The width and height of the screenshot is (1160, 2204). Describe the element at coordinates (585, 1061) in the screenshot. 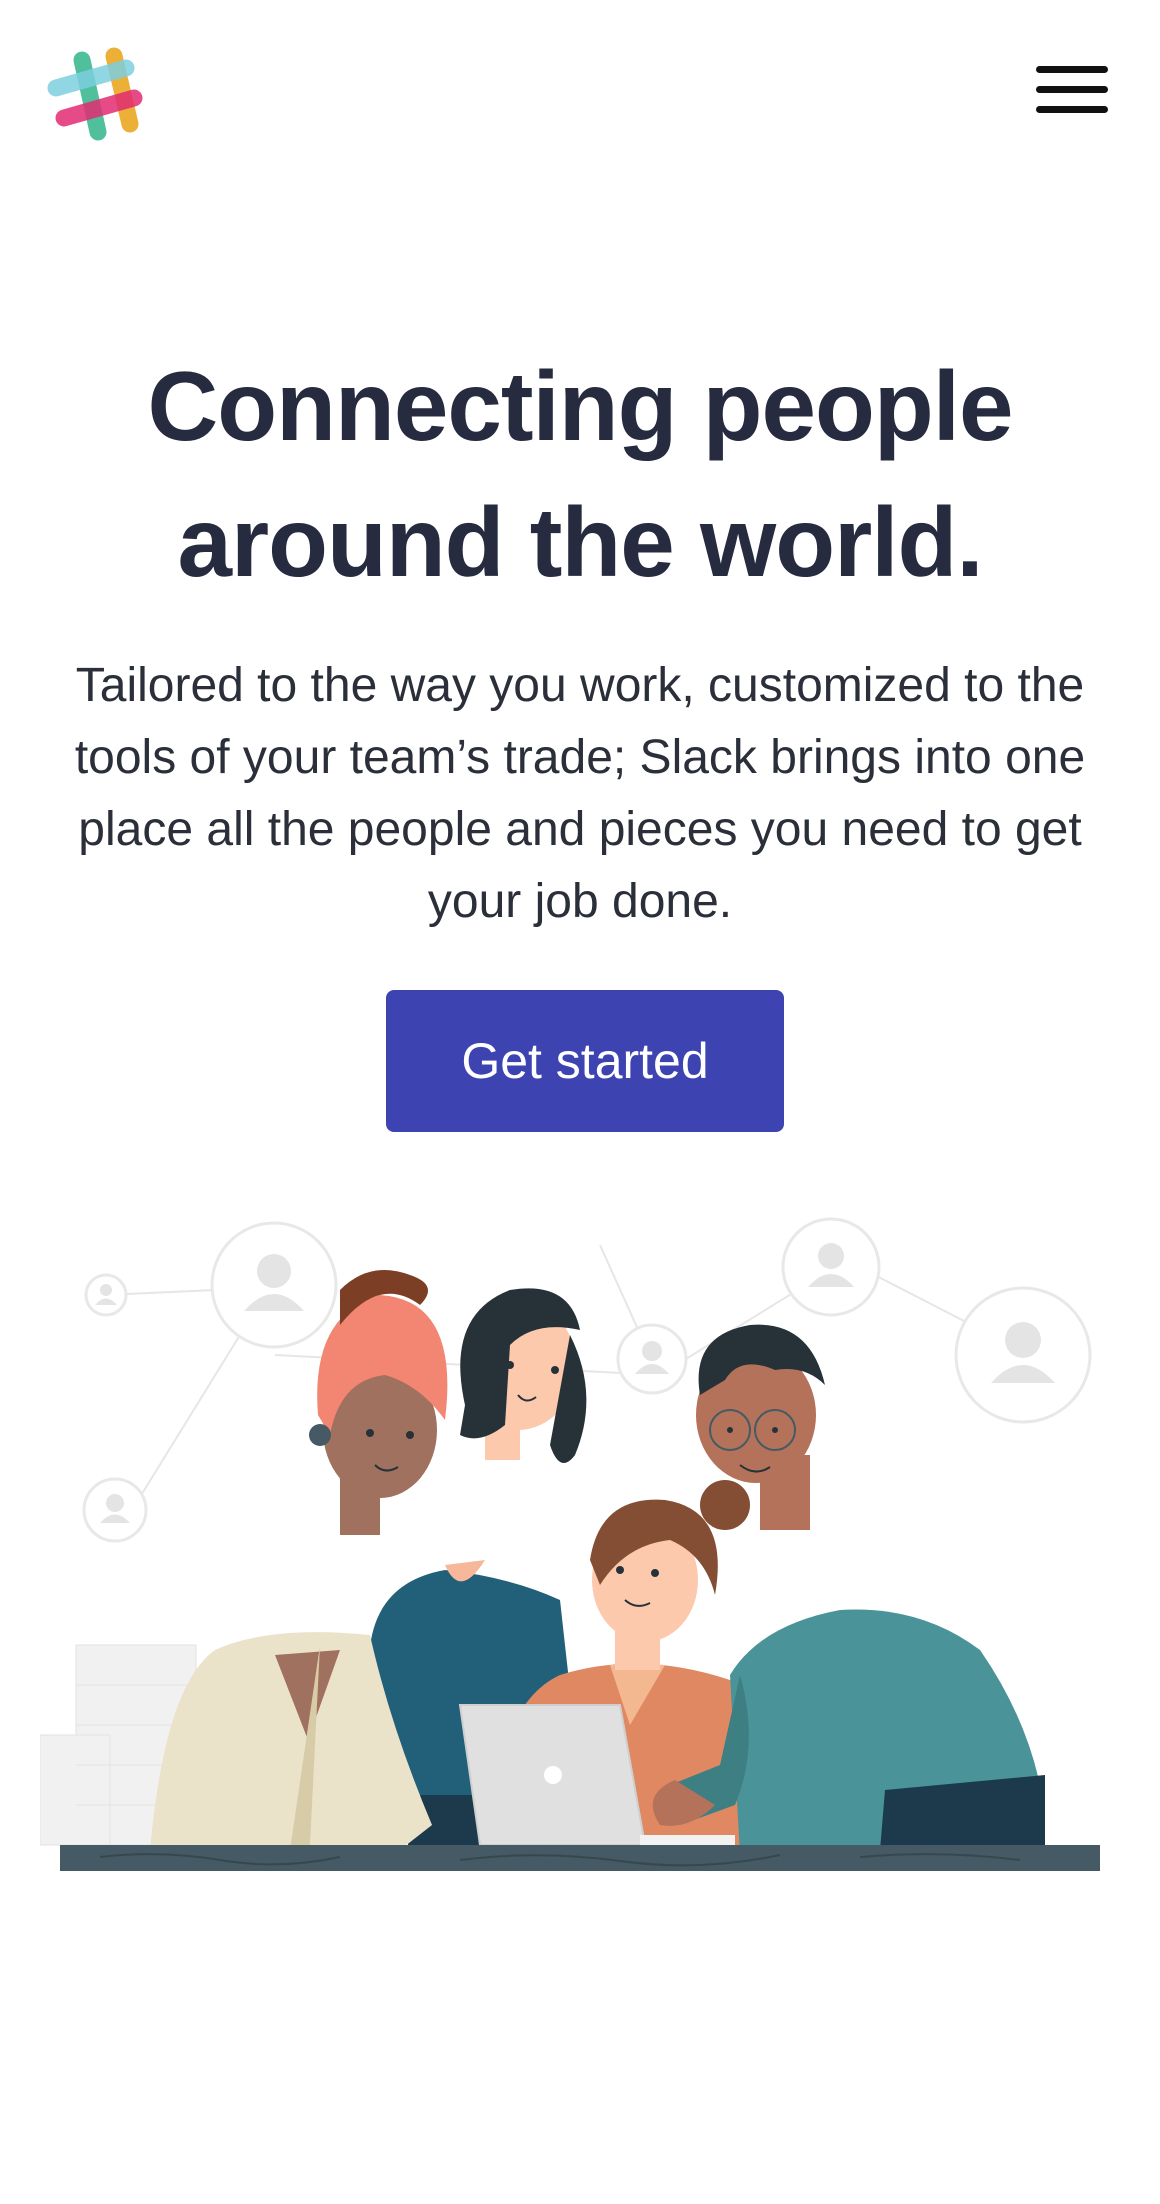

I see `get-started-button: Get started` at that location.